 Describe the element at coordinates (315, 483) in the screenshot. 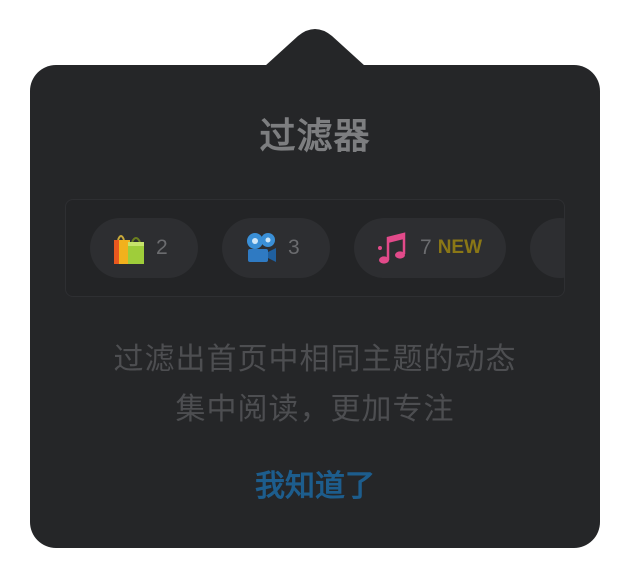

I see `acknowledge-button: 我知道了` at that location.